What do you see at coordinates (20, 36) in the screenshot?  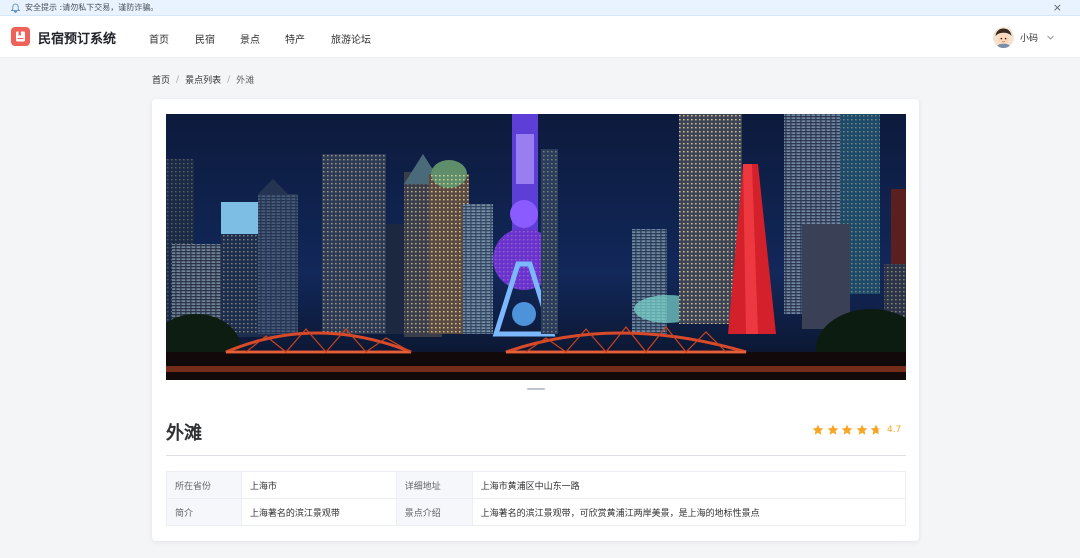 I see `bookmark-logo-icon` at bounding box center [20, 36].